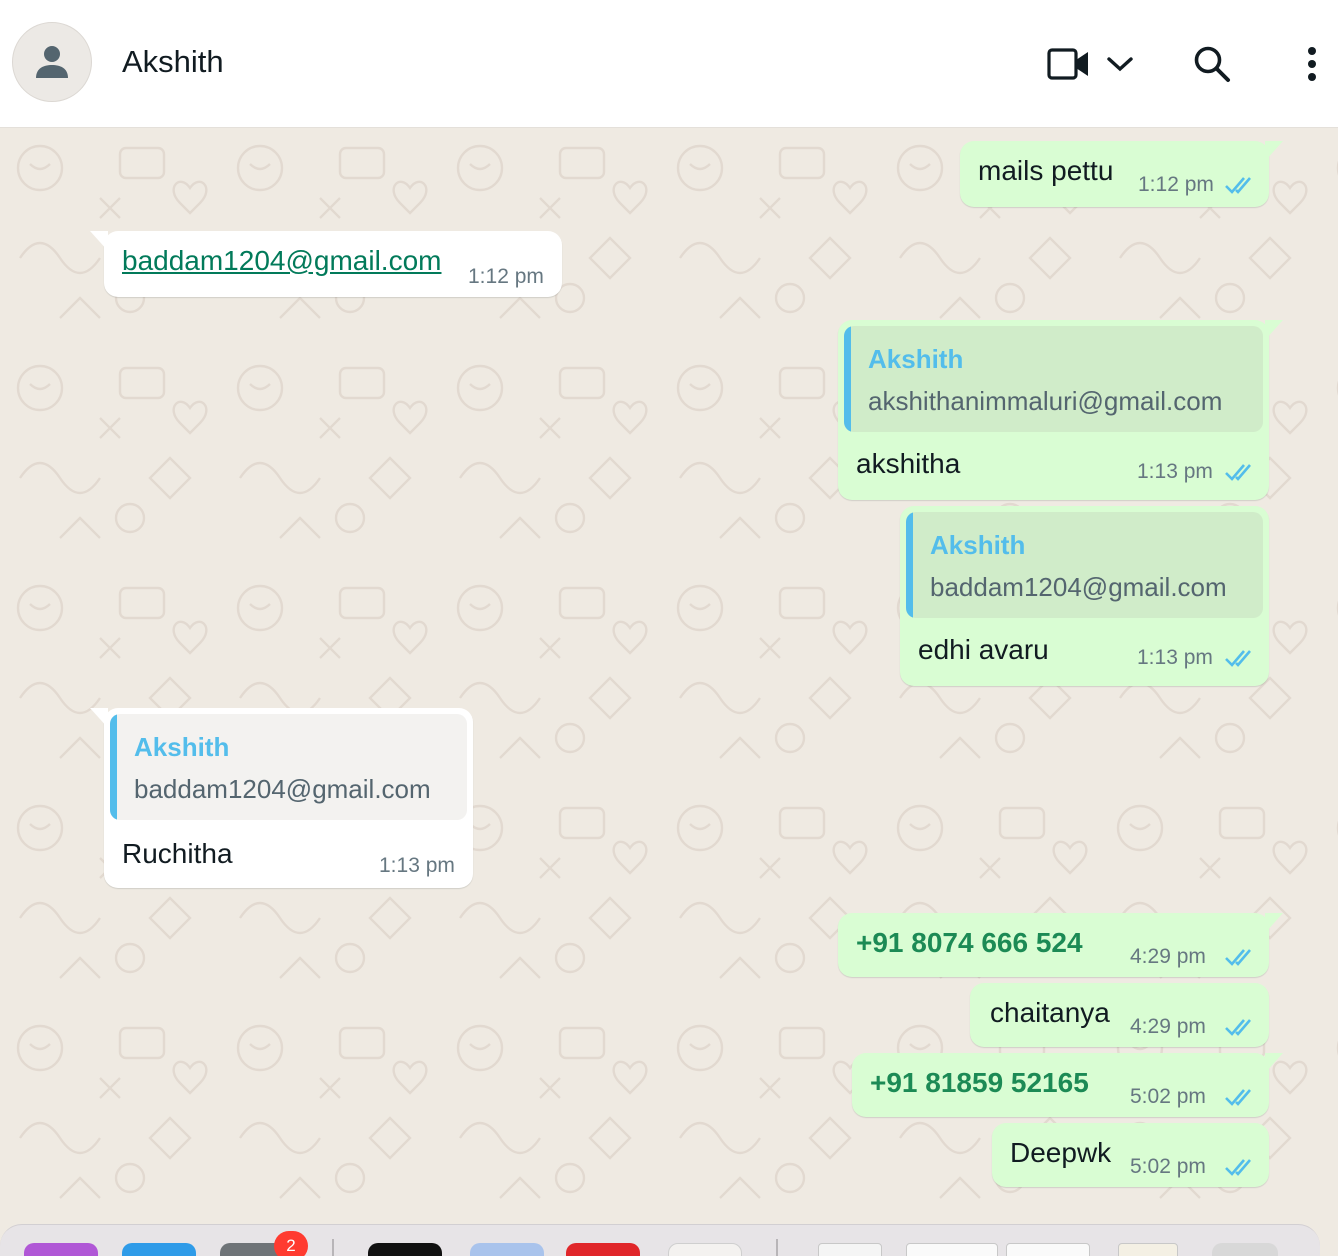 The height and width of the screenshot is (1256, 1338). I want to click on dock-app-youtube-icon, so click(603, 1249).